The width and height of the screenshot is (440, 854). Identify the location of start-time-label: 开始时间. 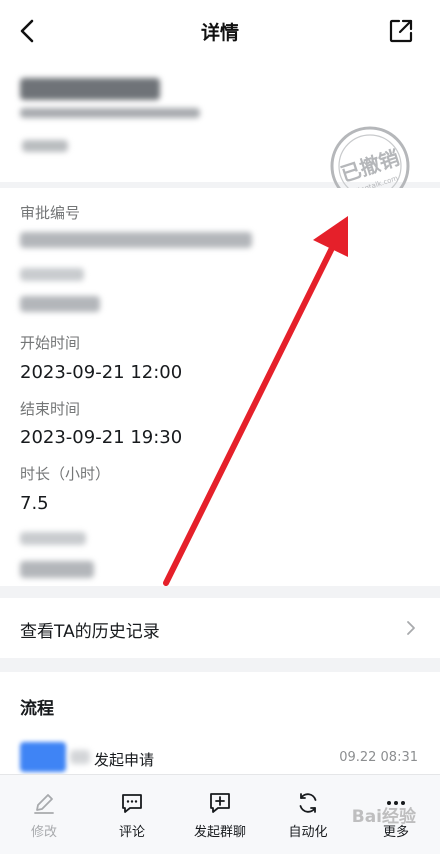
(50, 343).